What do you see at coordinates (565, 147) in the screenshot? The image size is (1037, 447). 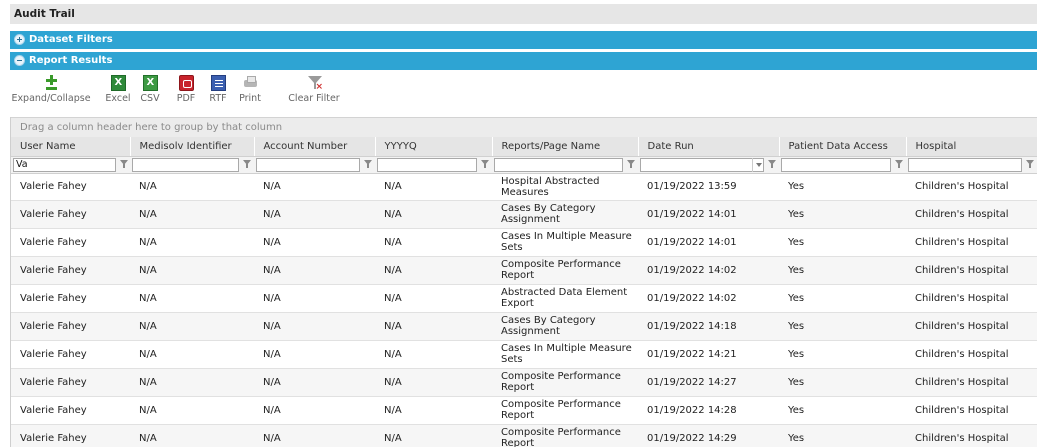 I see `column-header-report-page-name: Reports/Page Name` at bounding box center [565, 147].